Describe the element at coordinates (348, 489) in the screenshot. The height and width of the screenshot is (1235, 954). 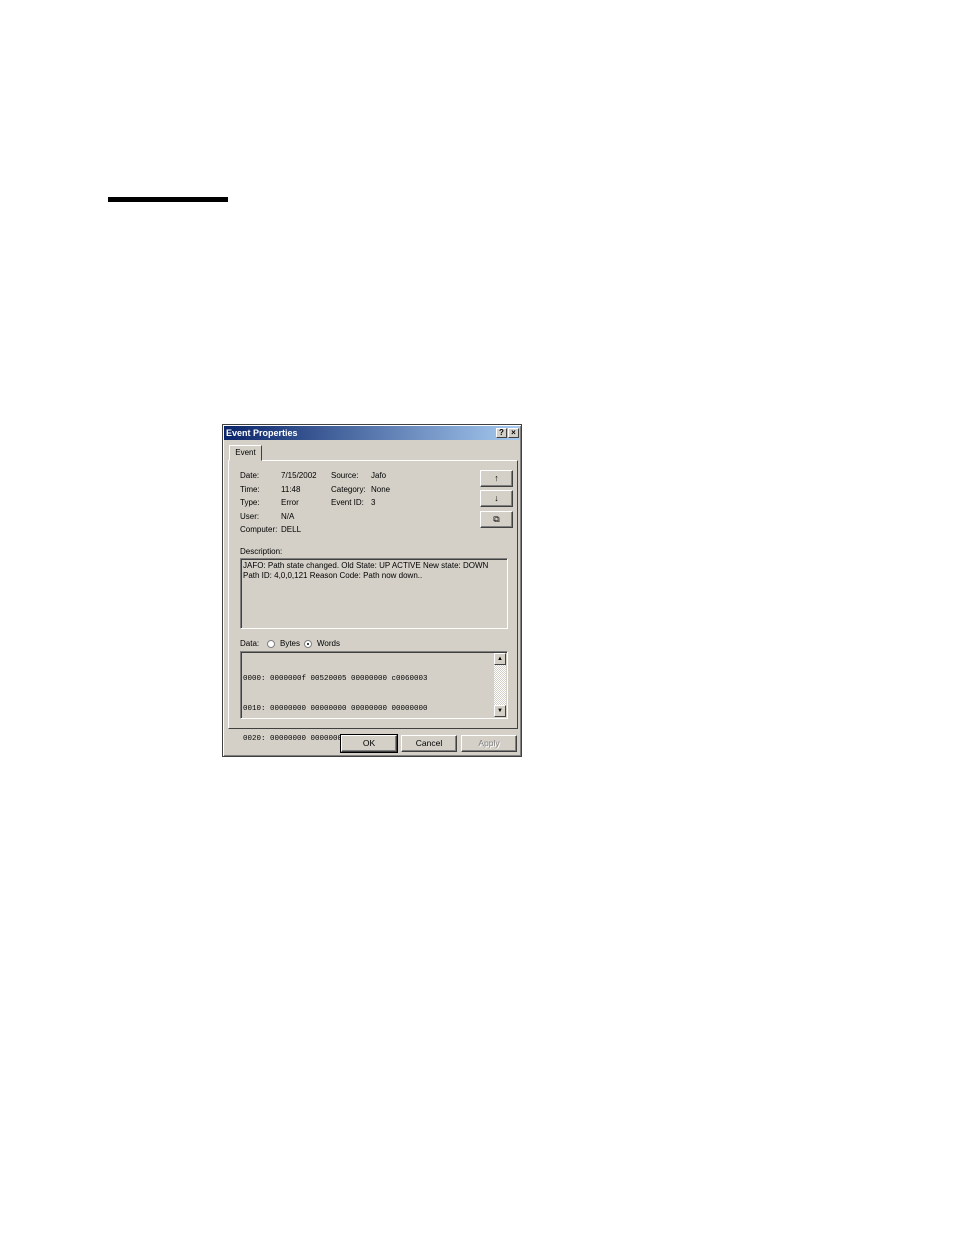
I see `category-label: Category:` at that location.